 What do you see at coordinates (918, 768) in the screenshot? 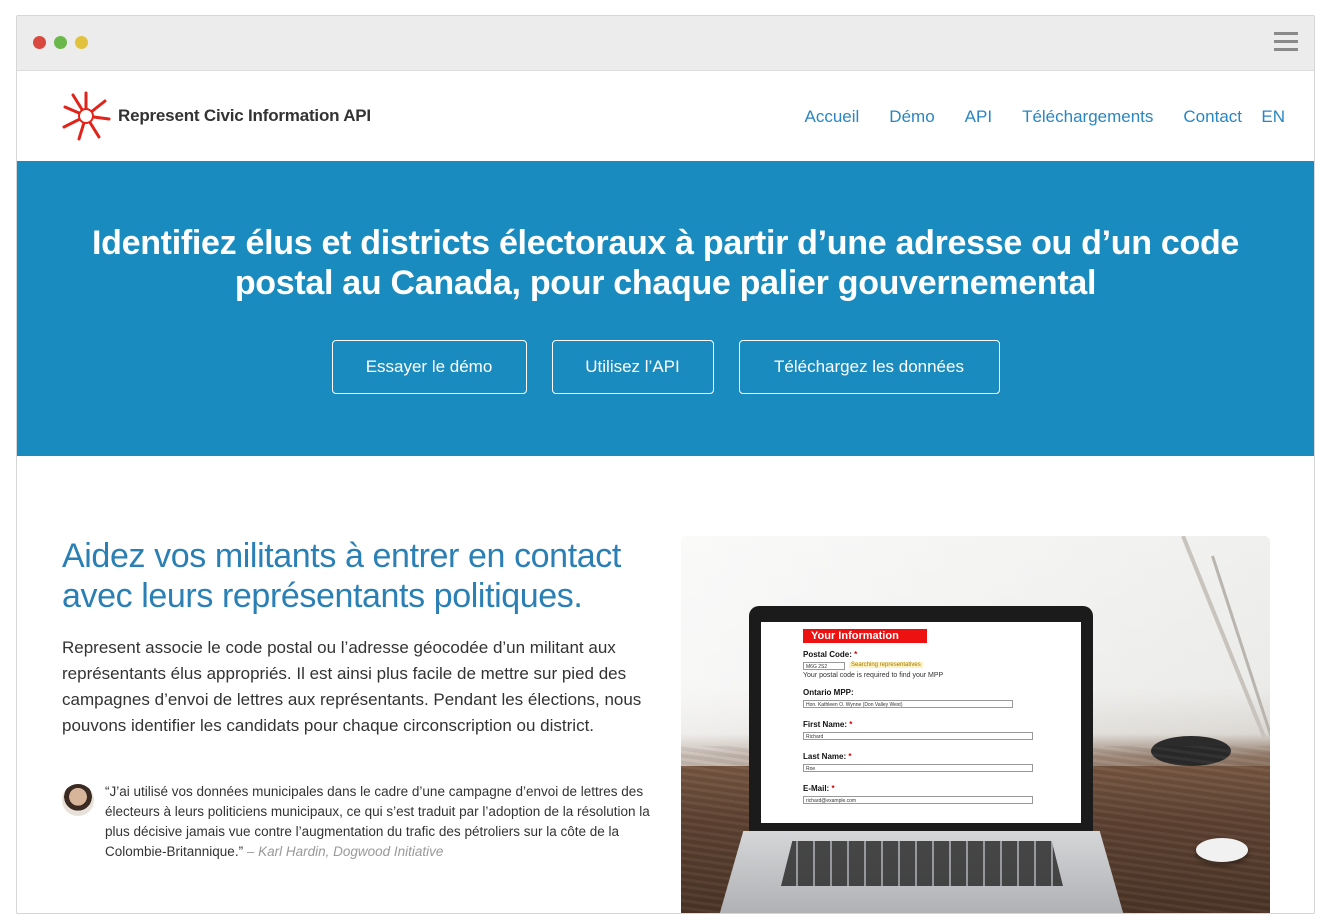
I see `last-name-input: Roe` at bounding box center [918, 768].